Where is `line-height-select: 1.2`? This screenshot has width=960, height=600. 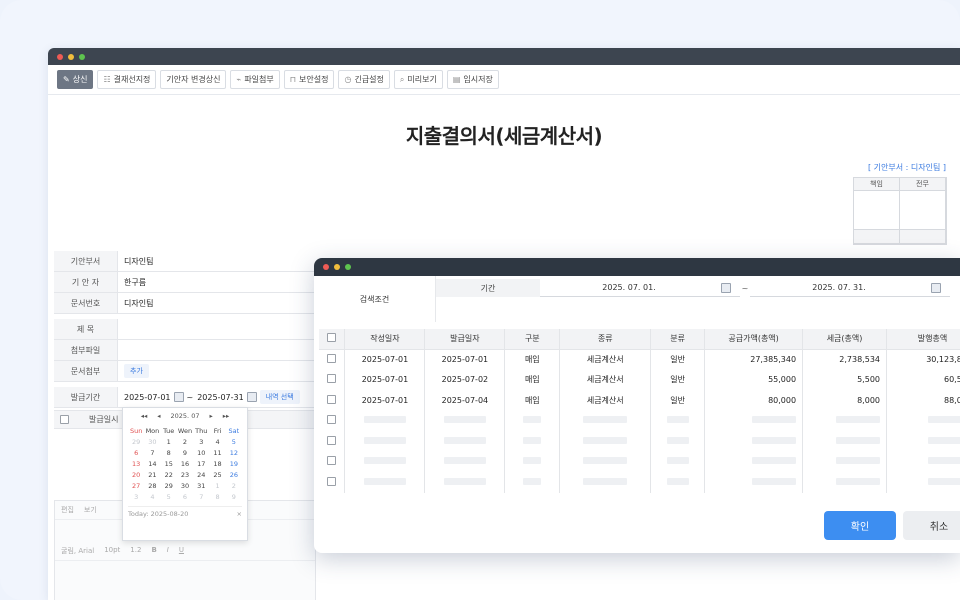 line-height-select: 1.2 is located at coordinates (135, 551).